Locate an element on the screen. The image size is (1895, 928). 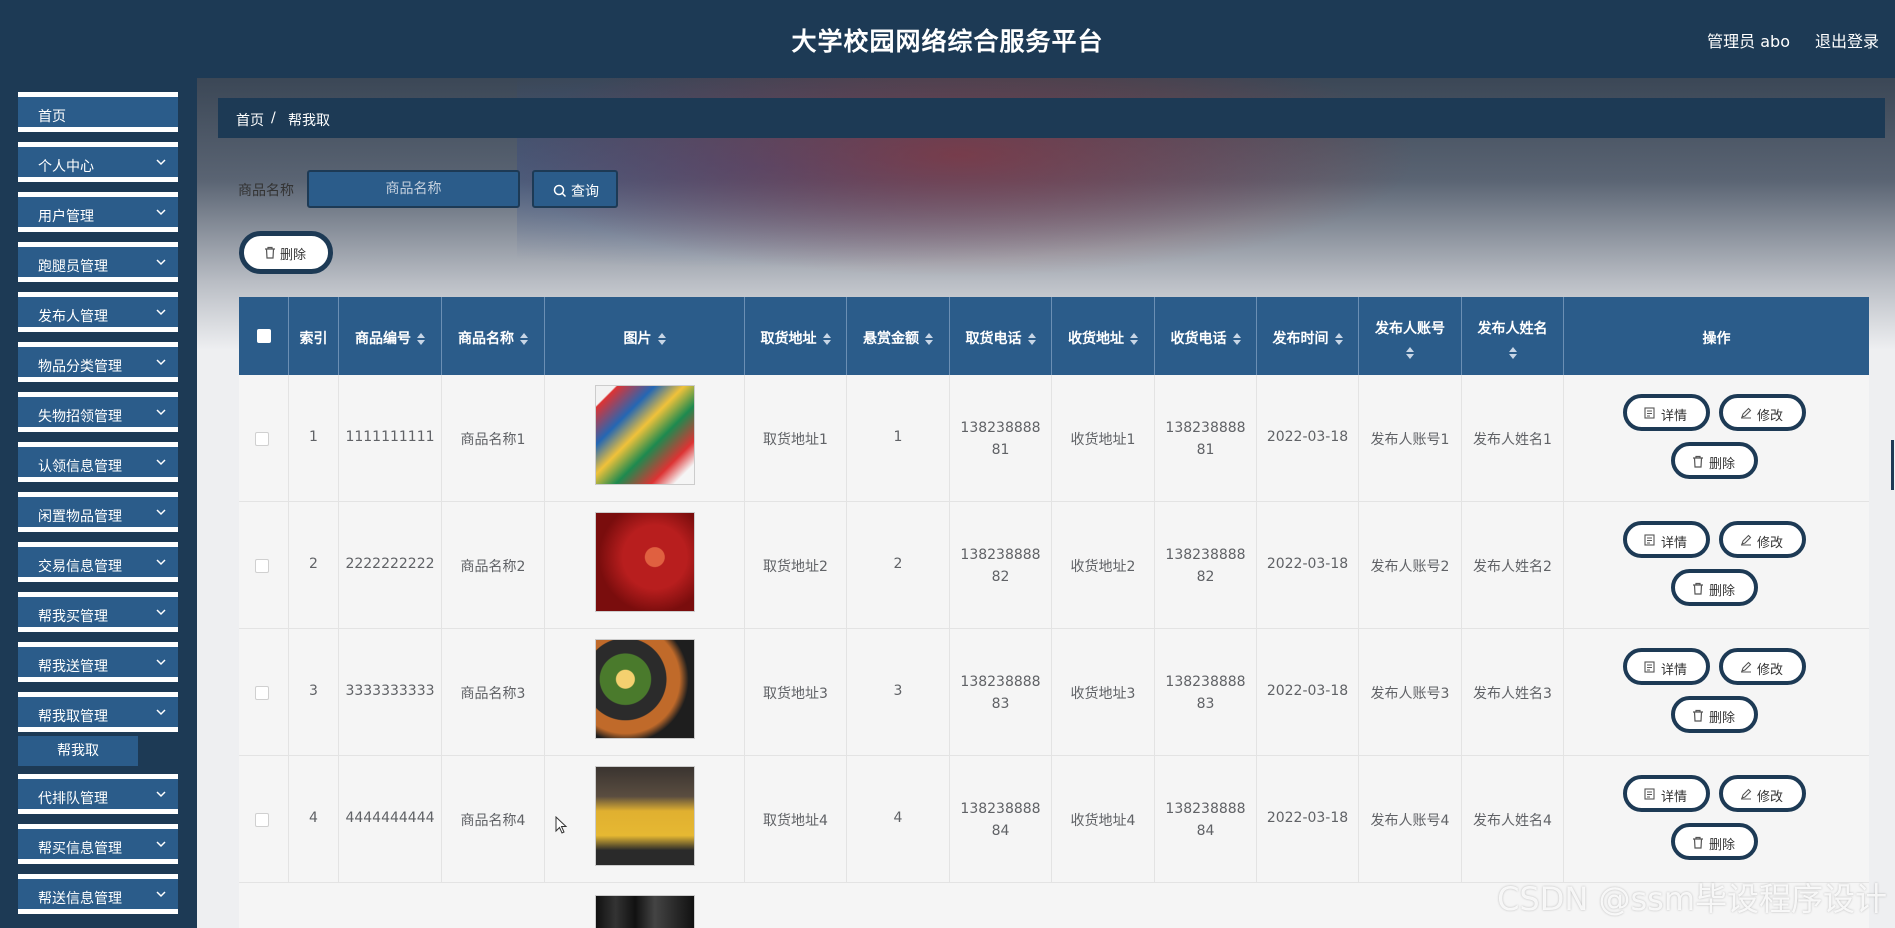
watermark-text: CSDN @ssm毕设程序设计 is located at coordinates (1692, 899).